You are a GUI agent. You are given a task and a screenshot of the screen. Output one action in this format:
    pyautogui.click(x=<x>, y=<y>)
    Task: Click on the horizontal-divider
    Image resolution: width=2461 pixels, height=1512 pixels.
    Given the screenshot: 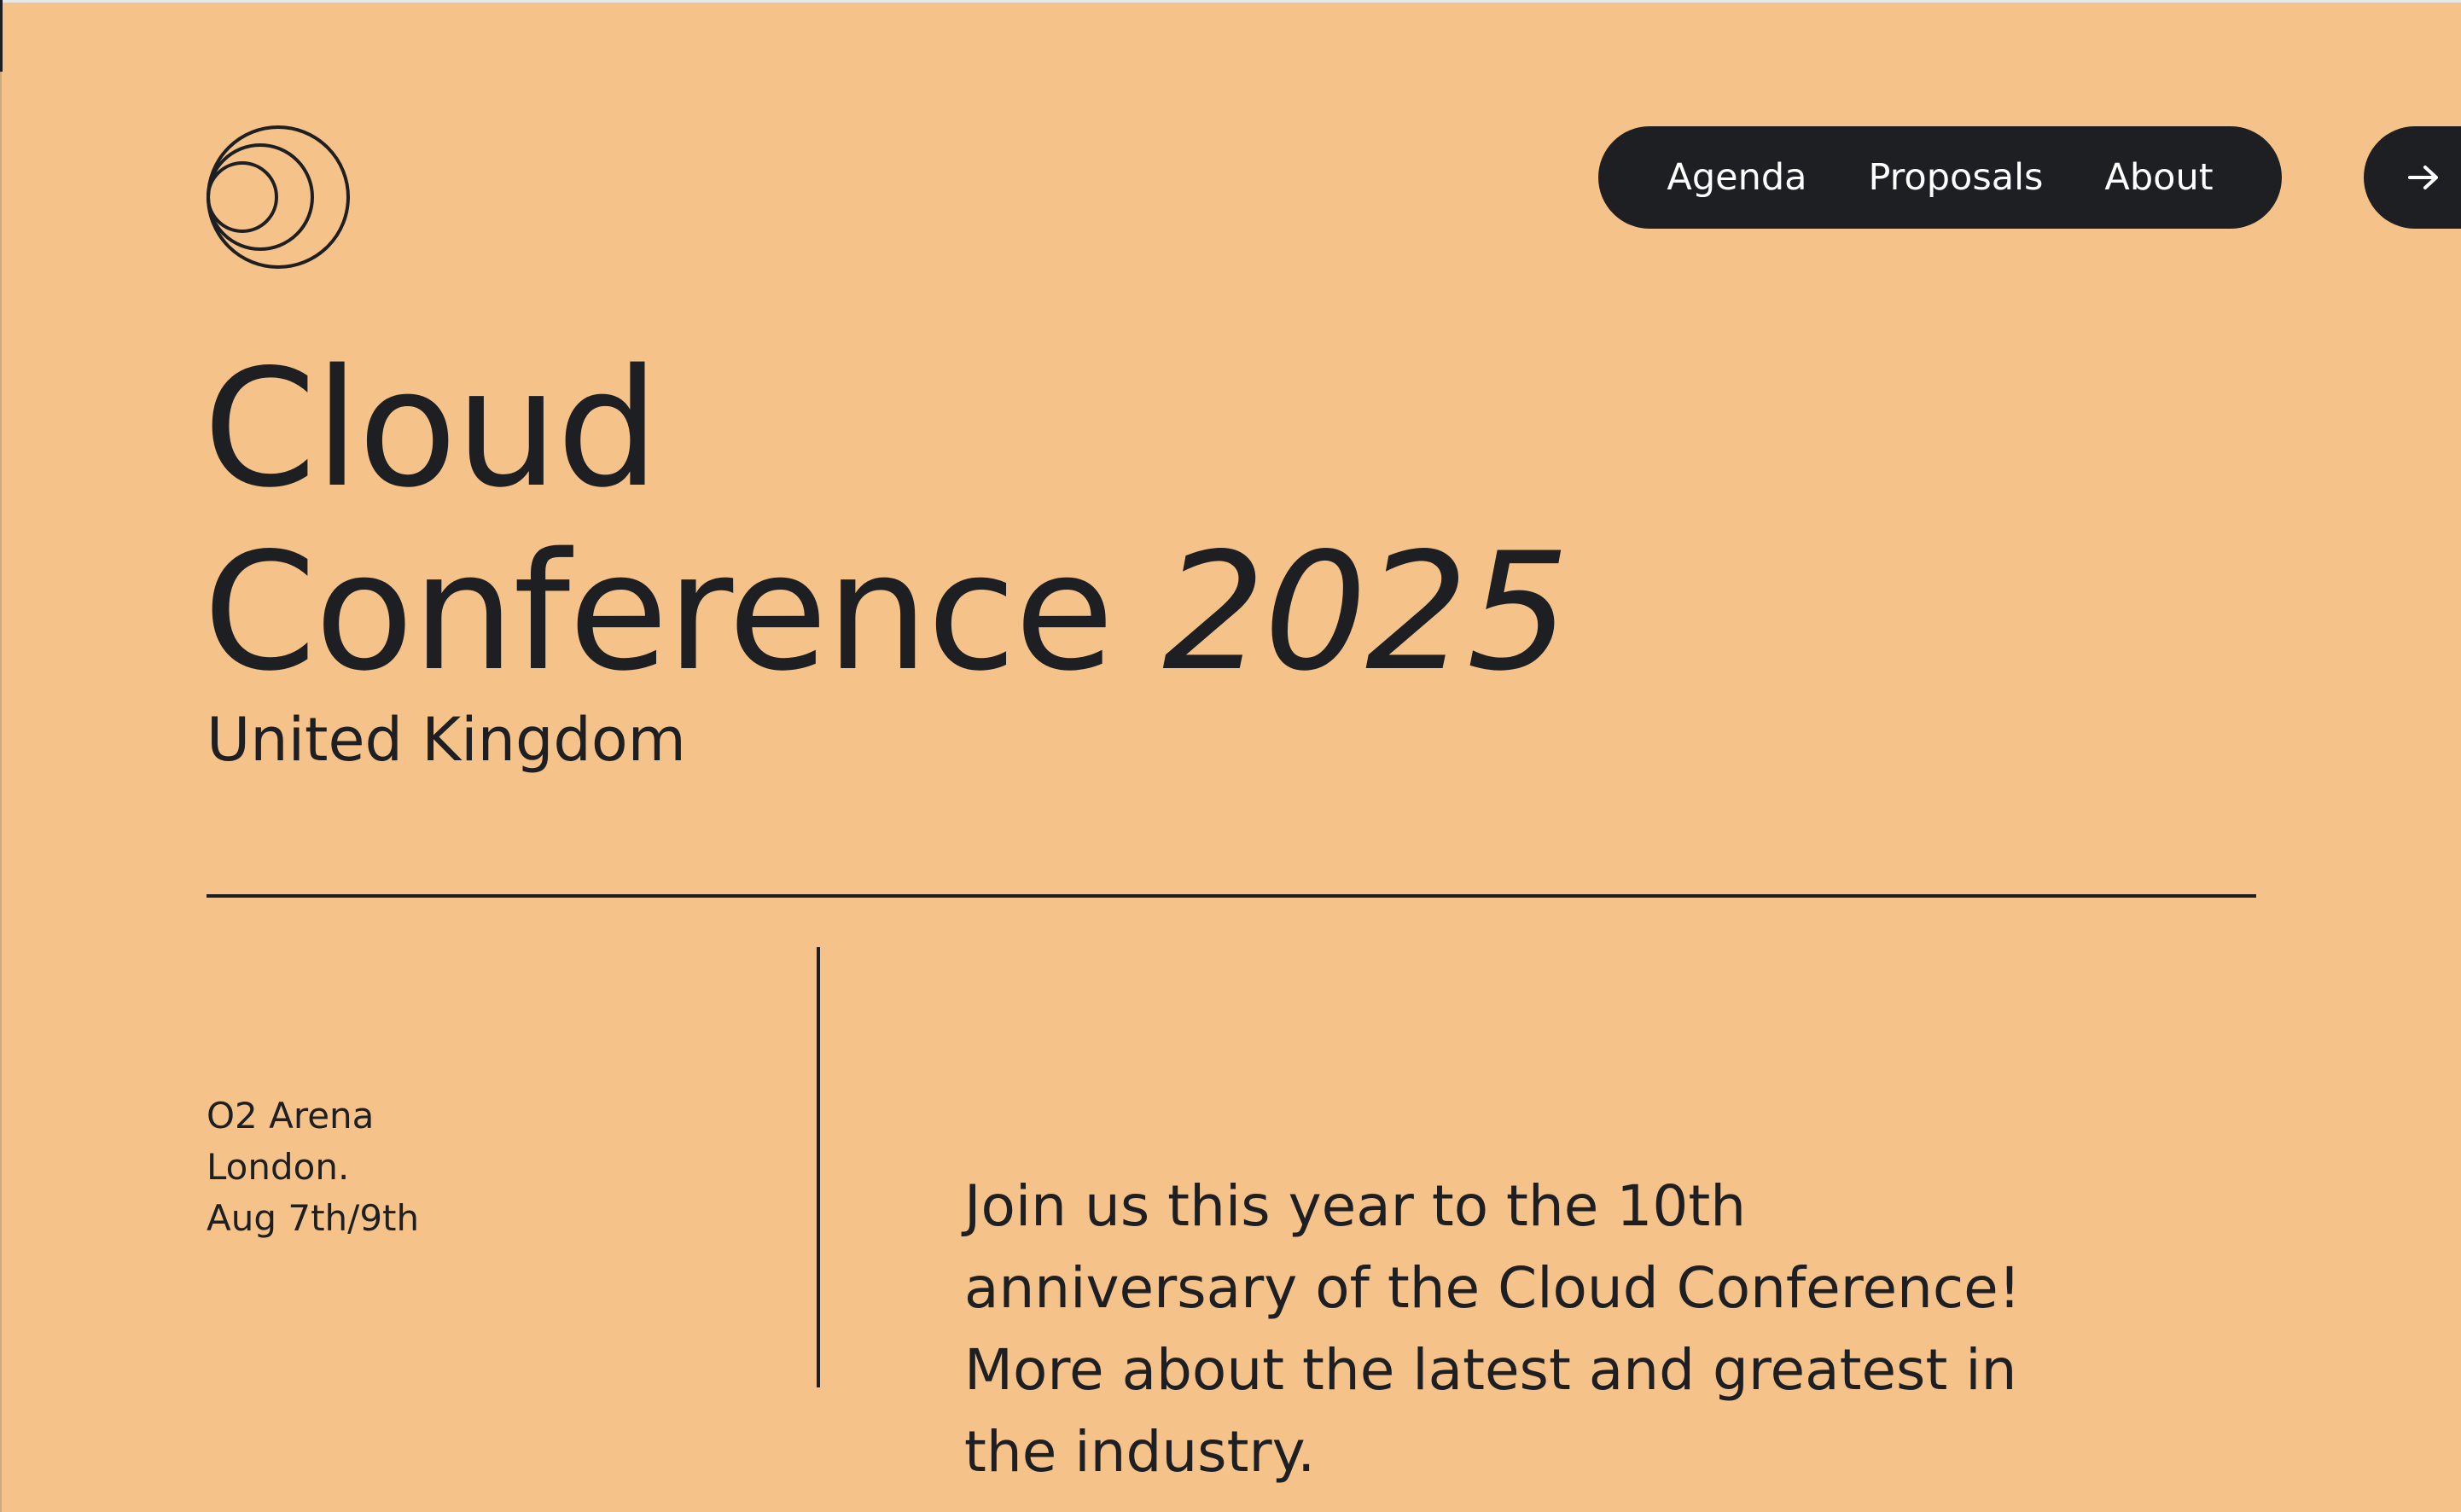 What is the action you would take?
    pyautogui.click(x=1231, y=896)
    